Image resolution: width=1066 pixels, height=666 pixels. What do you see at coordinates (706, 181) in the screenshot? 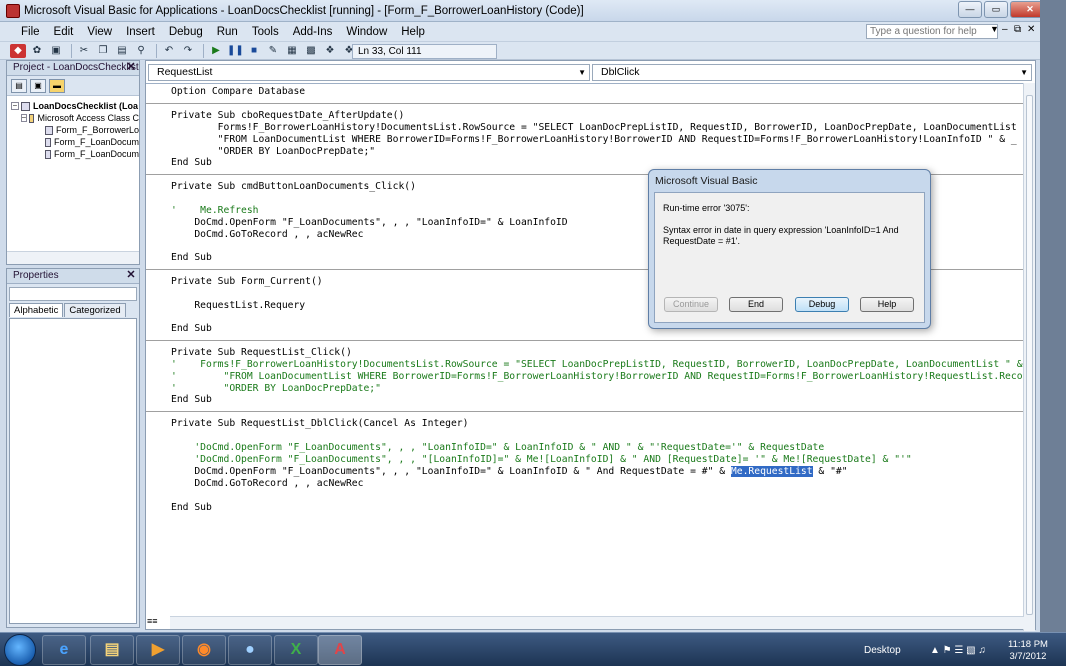
I see `dialog-title: Microsoft Visual Basic` at bounding box center [706, 181].